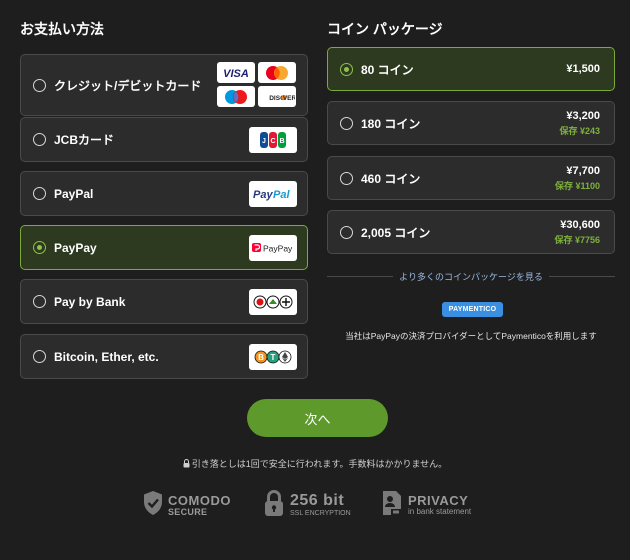  I want to click on package-price-block: ¥30,600 保存 ¥7756, so click(577, 232).